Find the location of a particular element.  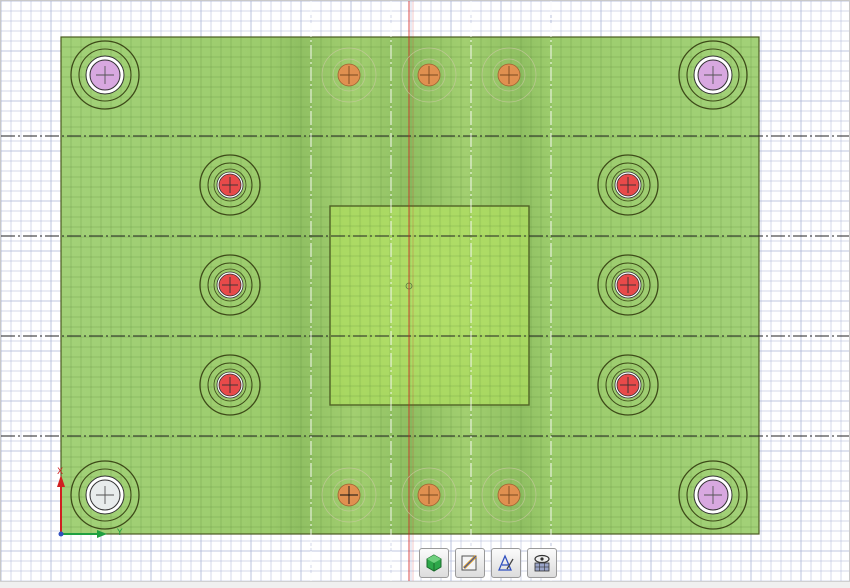

axis-x-label: X is located at coordinates (60, 472).